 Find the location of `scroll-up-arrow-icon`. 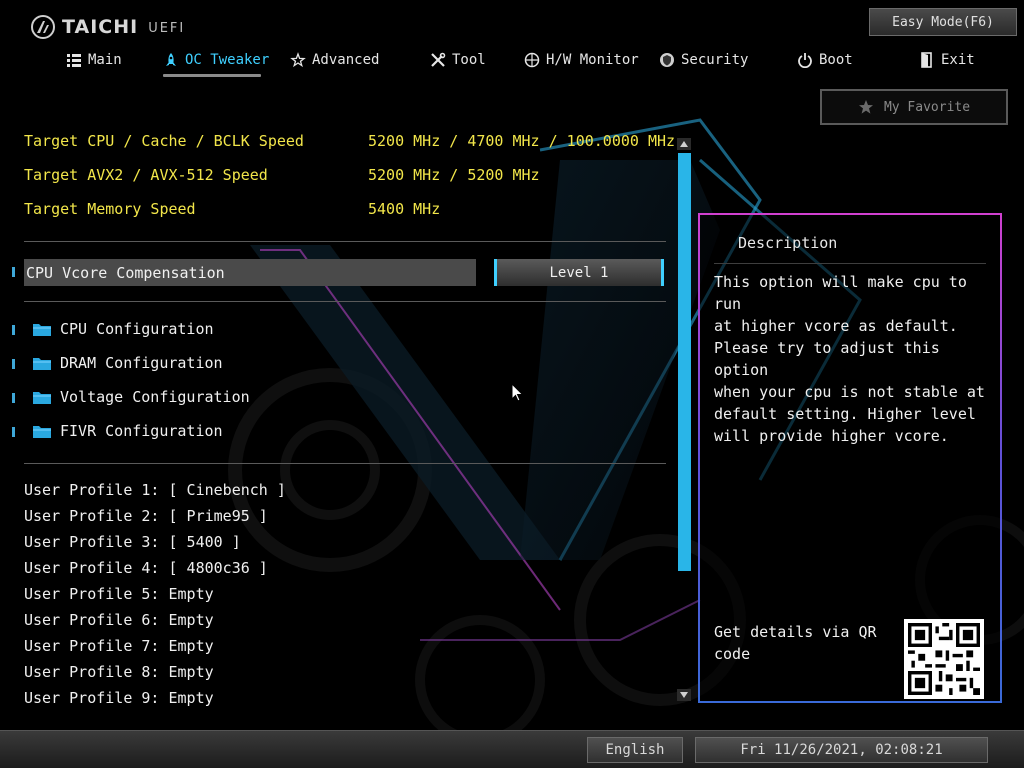

scroll-up-arrow-icon is located at coordinates (684, 144).